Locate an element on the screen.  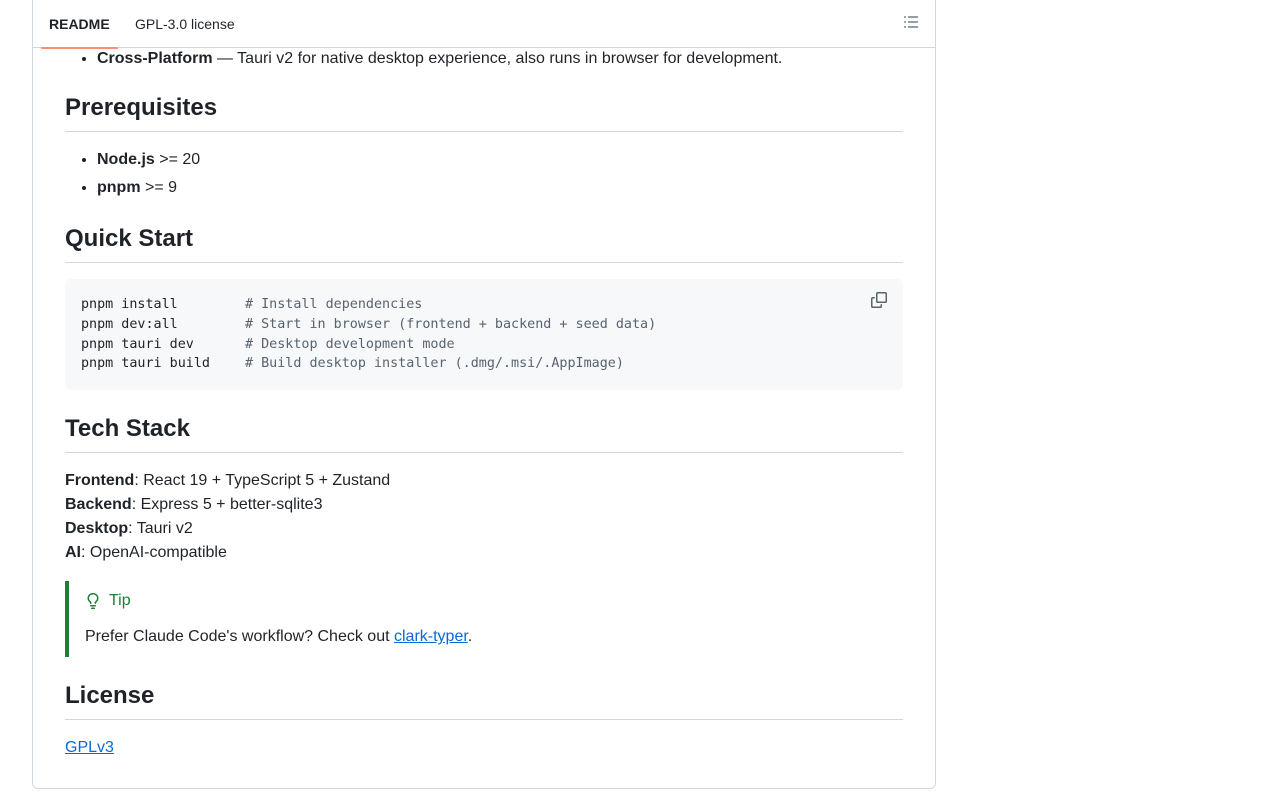
tech-value: : Tauri v2 is located at coordinates (160, 529).